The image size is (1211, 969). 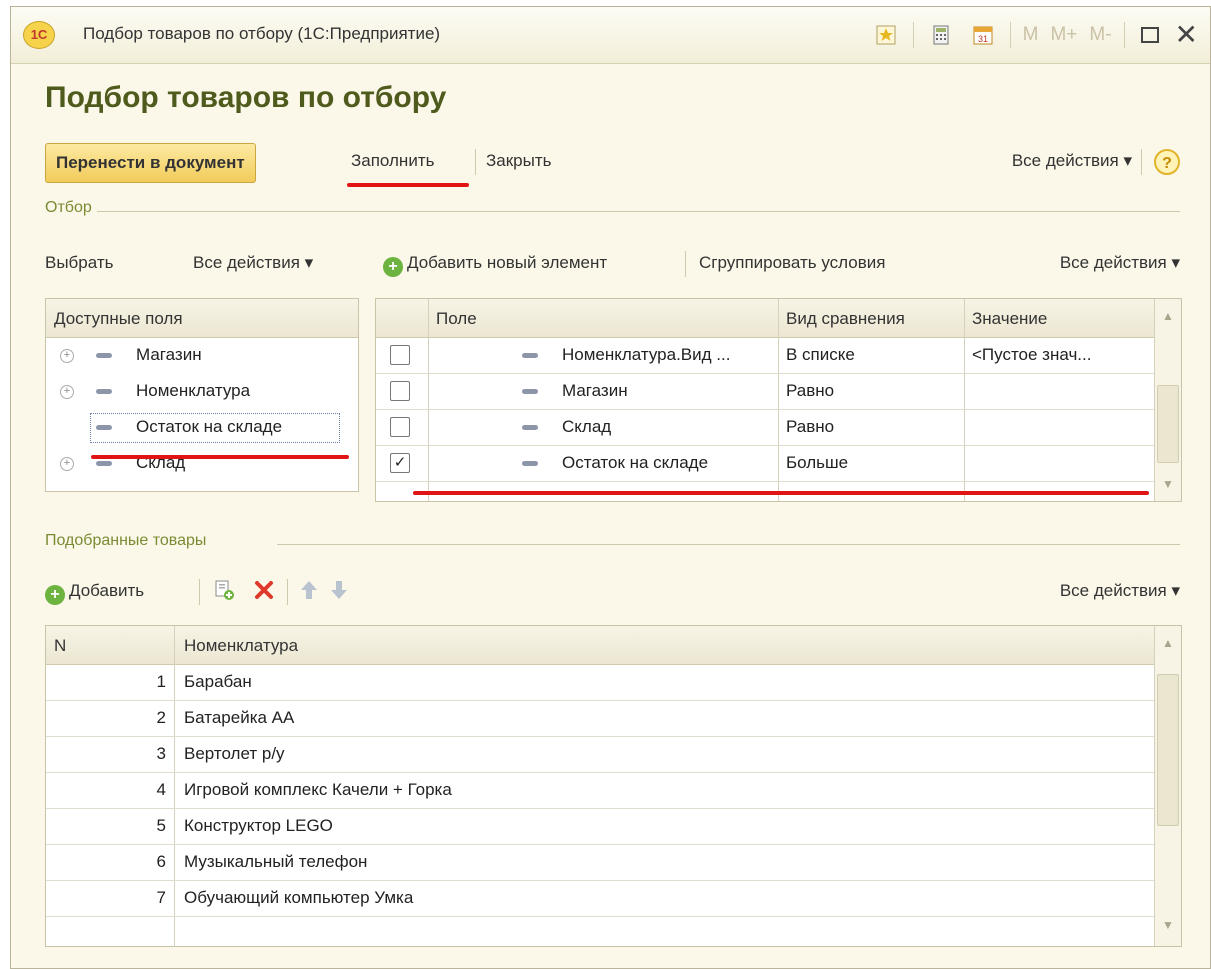 I want to click on close-button: Закрыть, so click(x=518, y=161).